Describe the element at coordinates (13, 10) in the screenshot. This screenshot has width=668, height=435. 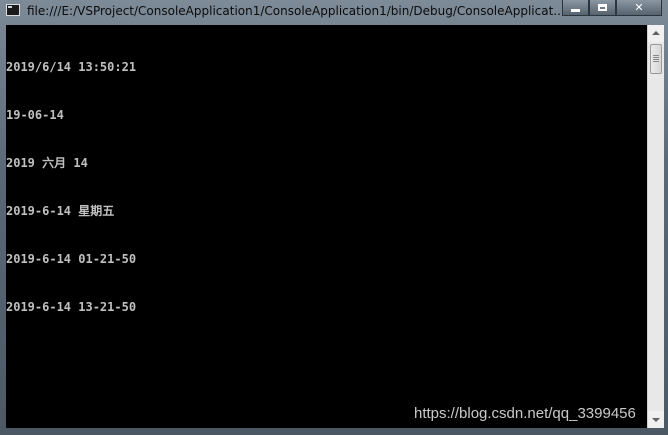
I see `console-app-icon` at that location.